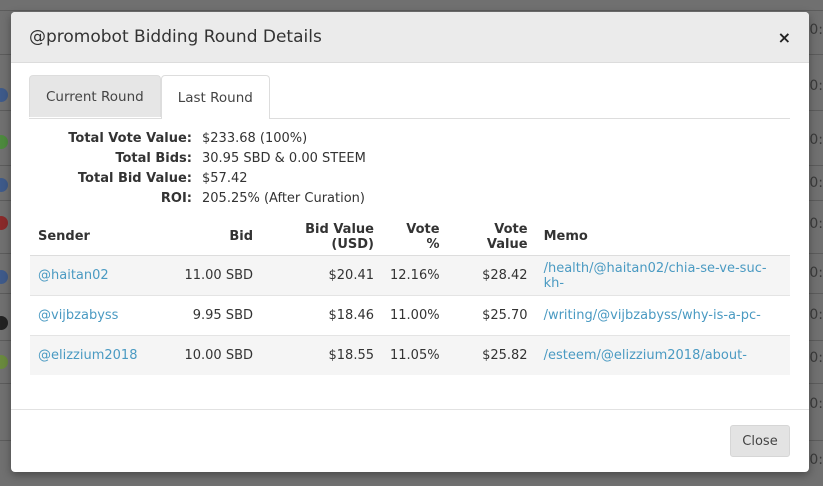 Image resolution: width=823 pixels, height=486 pixels. Describe the element at coordinates (176, 198) in the screenshot. I see `summary-label: ROI:` at that location.